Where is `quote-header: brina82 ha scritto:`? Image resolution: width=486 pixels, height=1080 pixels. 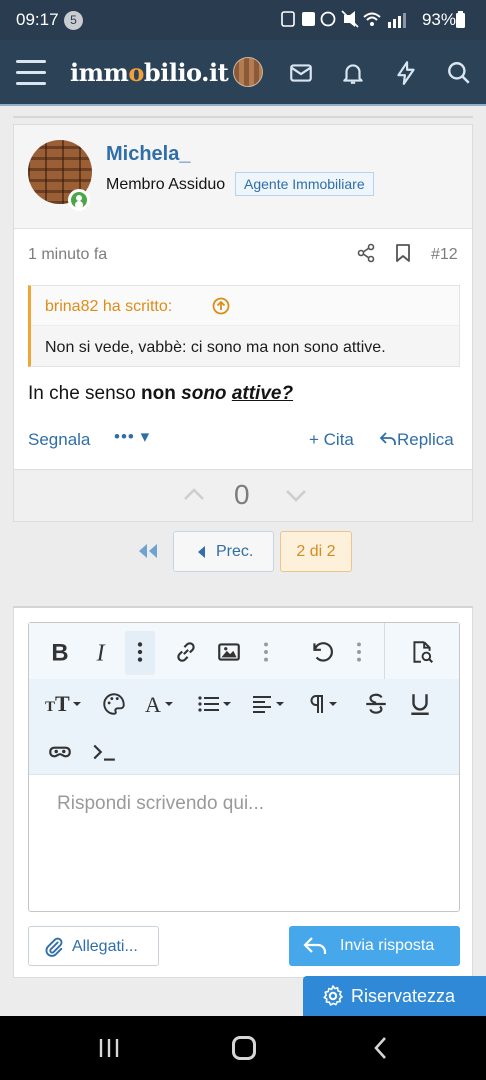
quote-header: brina82 ha scritto: is located at coordinates (245, 306).